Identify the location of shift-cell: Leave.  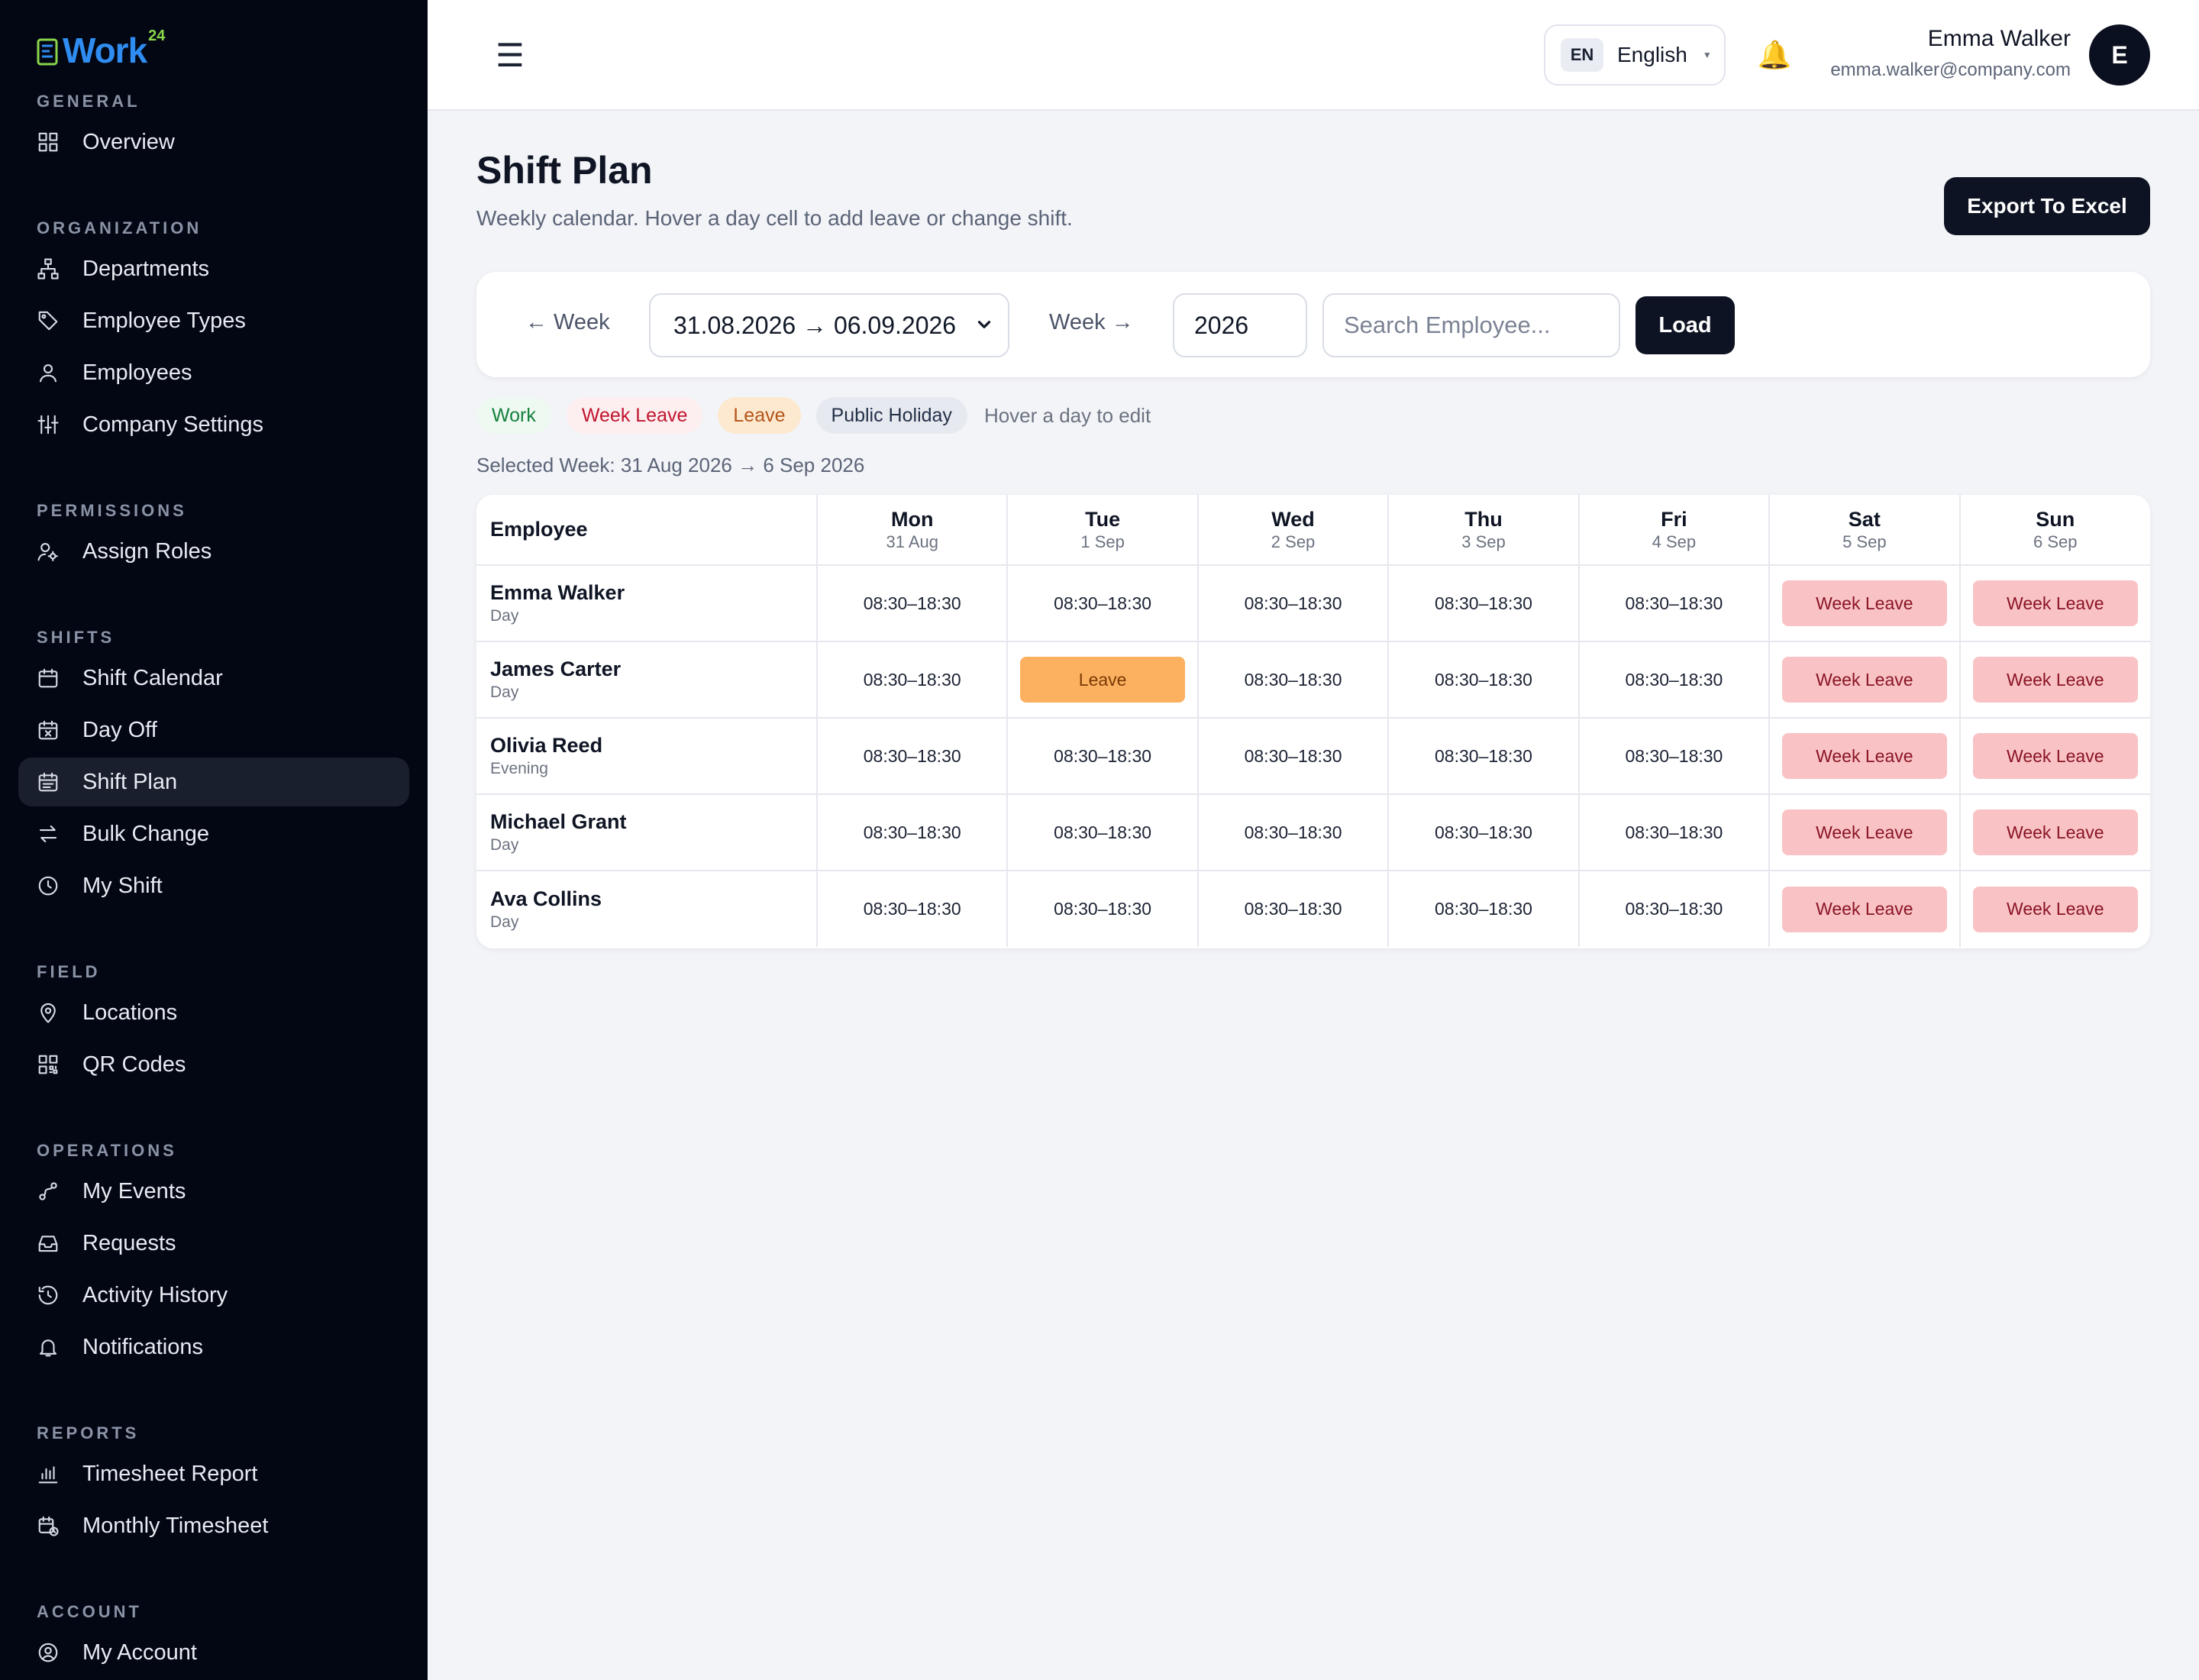
(1103, 680).